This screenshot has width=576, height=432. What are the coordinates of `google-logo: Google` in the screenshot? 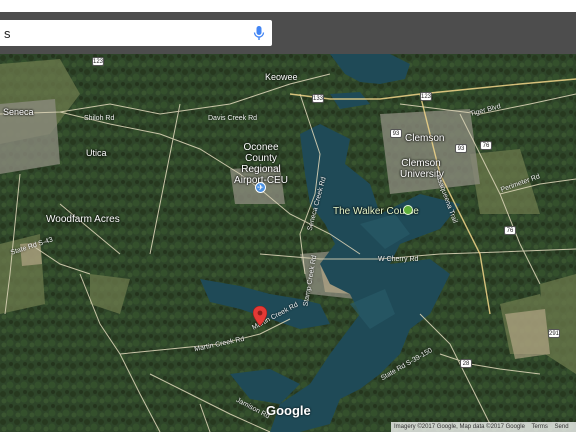 It's located at (288, 410).